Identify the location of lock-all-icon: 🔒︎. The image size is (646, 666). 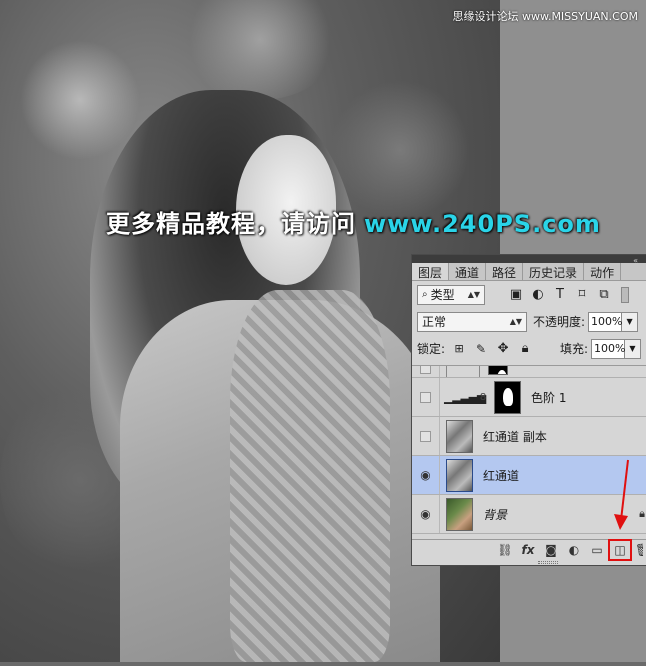
(525, 348).